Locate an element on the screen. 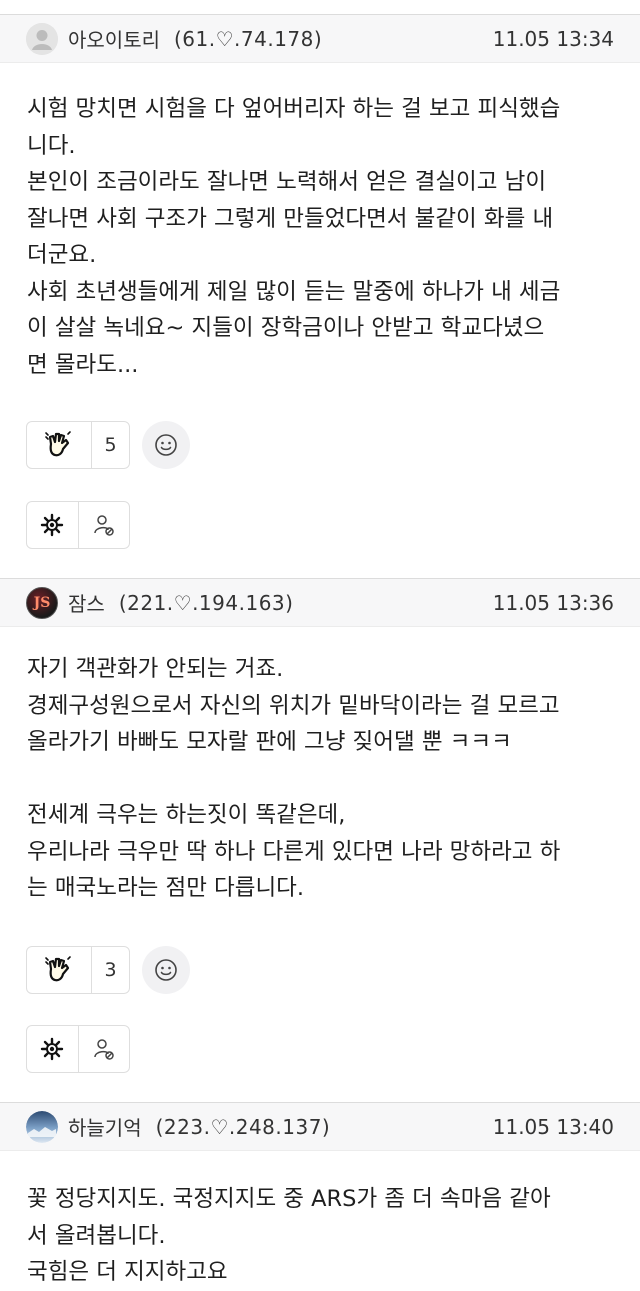  like-button: 3 is located at coordinates (78, 970).